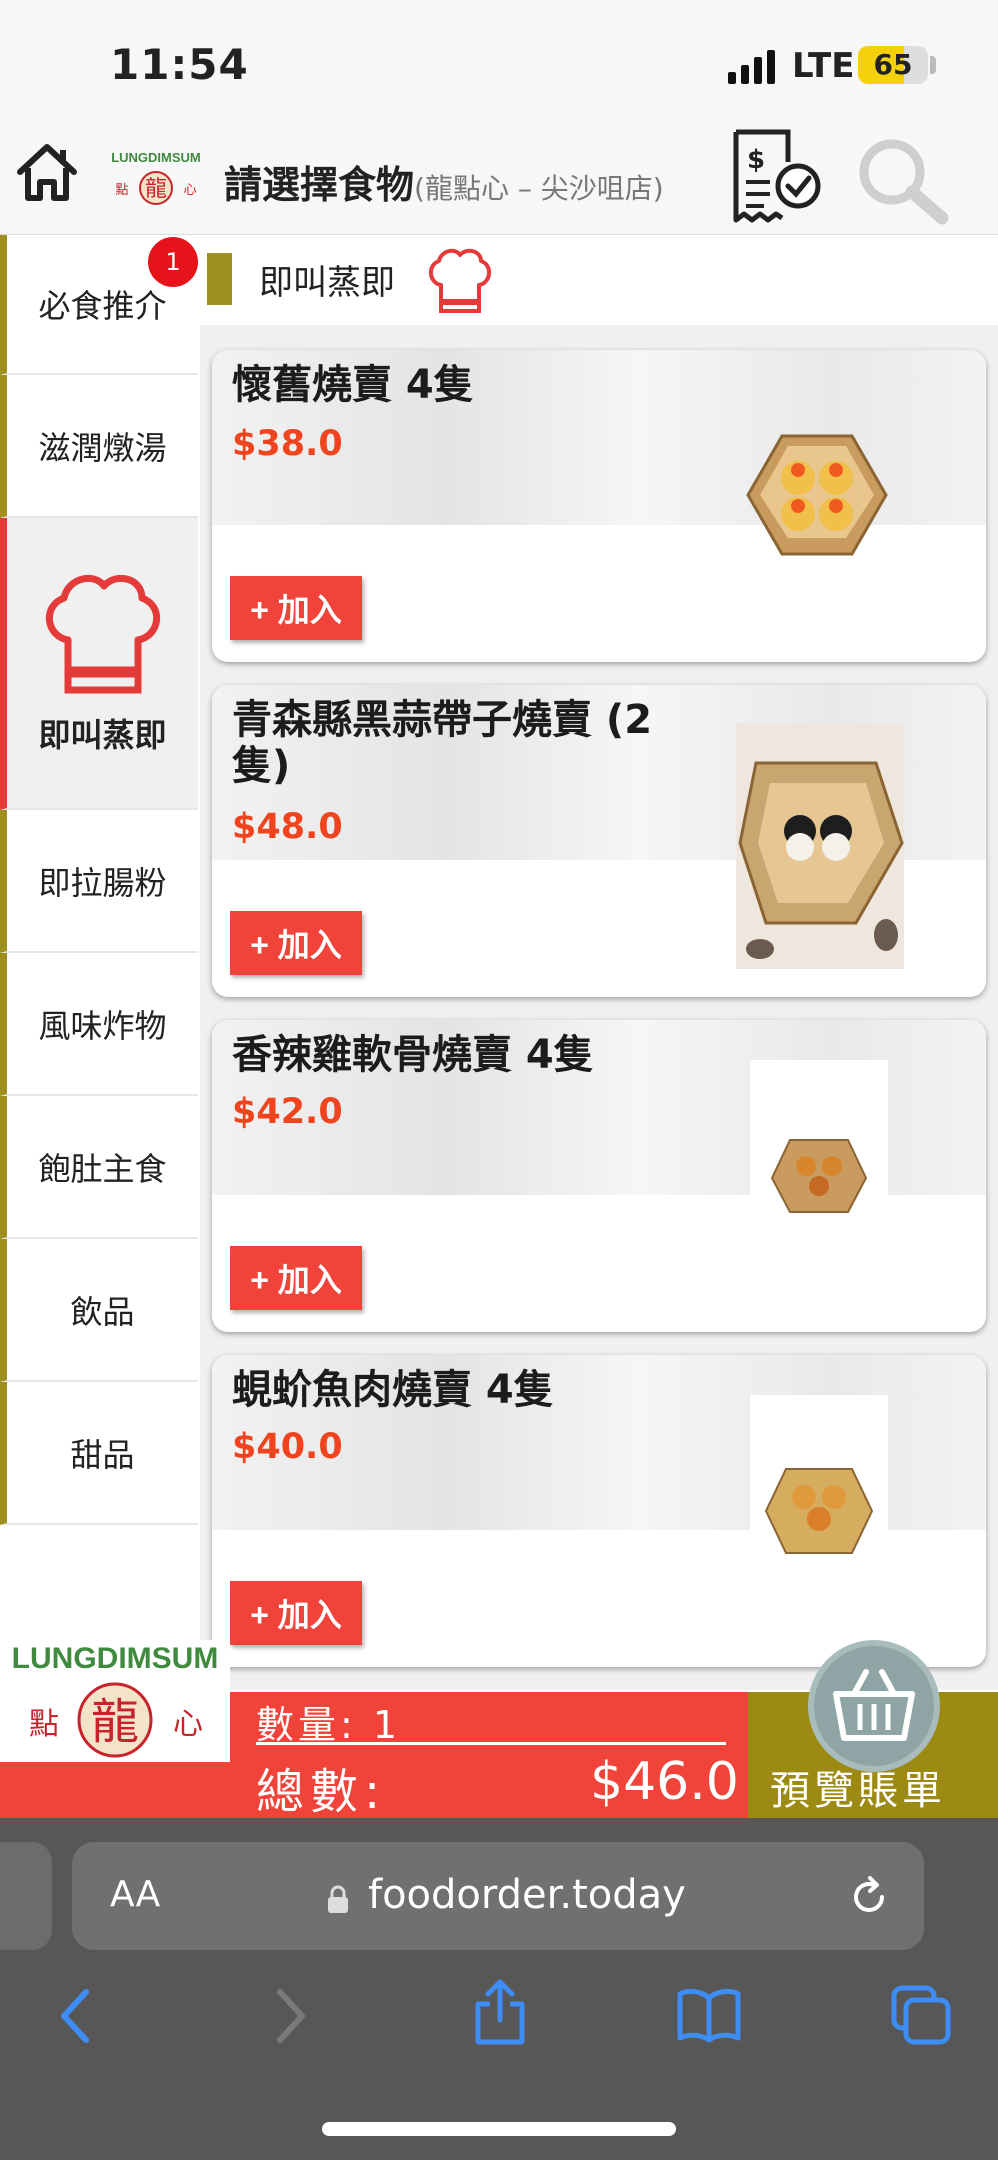 Image resolution: width=998 pixels, height=2160 pixels. I want to click on sidebar-item-label: 飲品, so click(102, 1311).